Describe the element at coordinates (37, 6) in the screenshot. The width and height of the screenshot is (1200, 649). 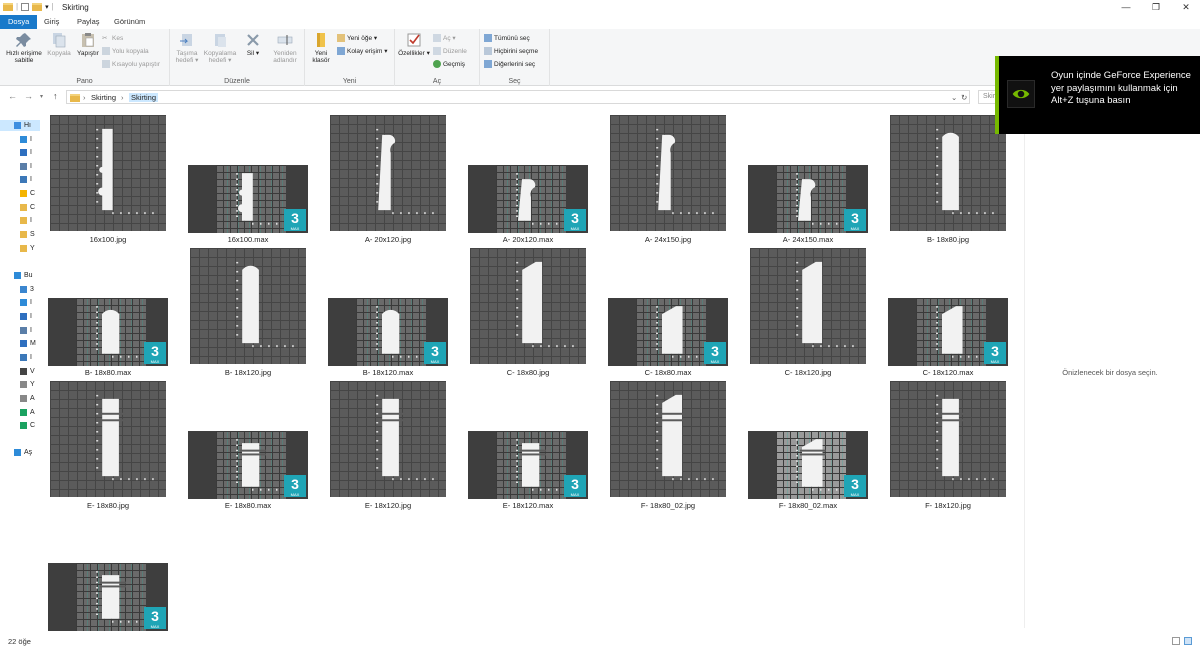
I see `new-folder-icon` at that location.